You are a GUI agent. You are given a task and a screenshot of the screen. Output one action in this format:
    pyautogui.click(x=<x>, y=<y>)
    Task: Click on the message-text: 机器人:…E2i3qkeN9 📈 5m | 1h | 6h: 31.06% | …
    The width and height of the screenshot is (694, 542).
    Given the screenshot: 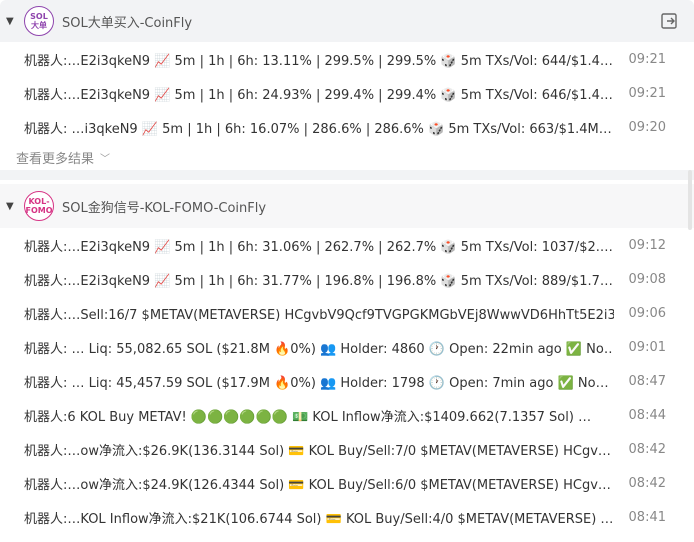 What is the action you would take?
    pyautogui.click(x=318, y=247)
    